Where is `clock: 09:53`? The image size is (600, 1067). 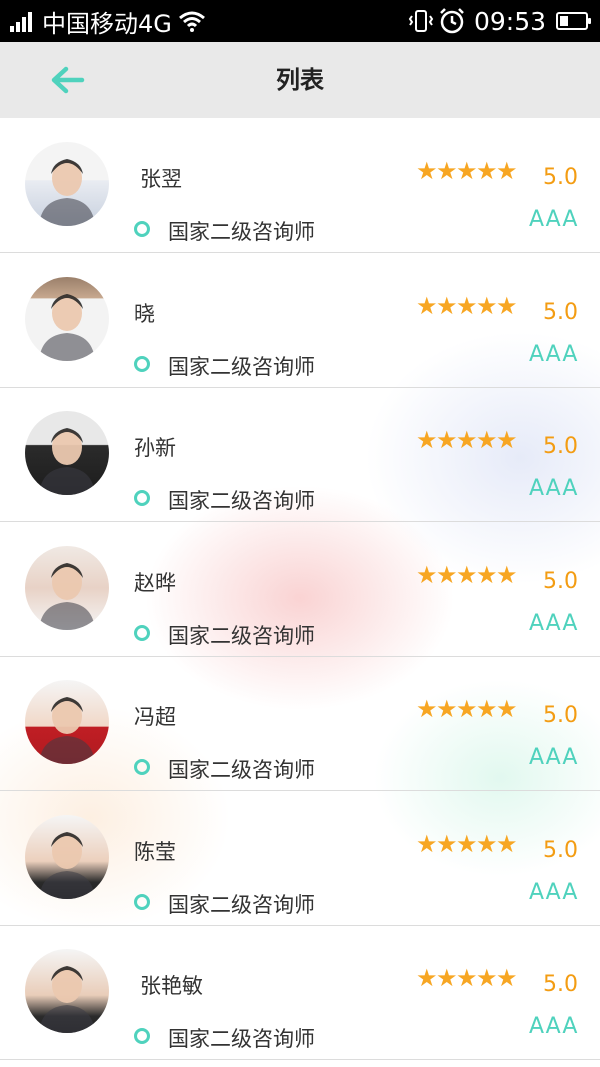
clock: 09:53 is located at coordinates (509, 21).